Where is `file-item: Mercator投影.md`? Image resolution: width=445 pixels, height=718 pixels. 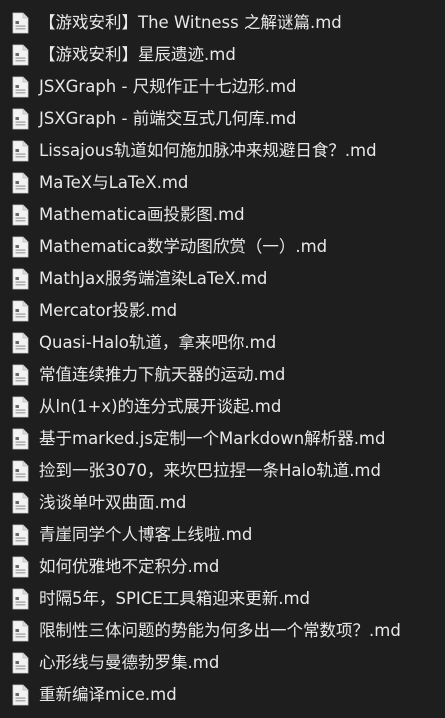 file-item: Mercator投影.md is located at coordinates (222, 311).